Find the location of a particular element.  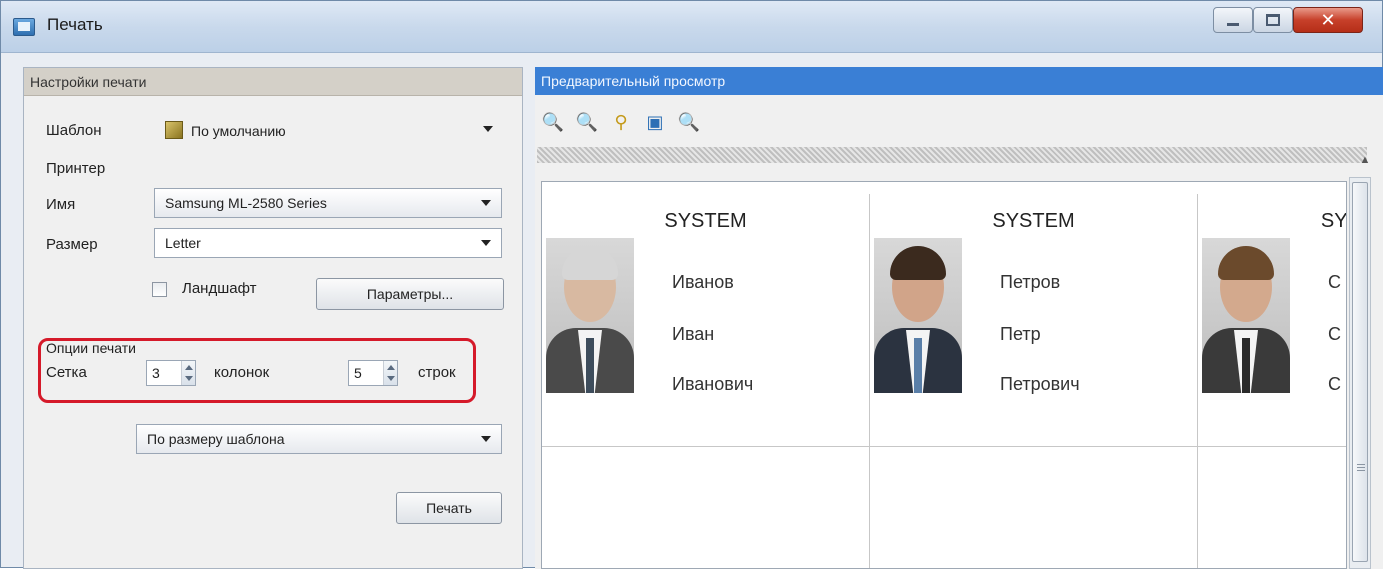

columns-label: колонок is located at coordinates (242, 372).